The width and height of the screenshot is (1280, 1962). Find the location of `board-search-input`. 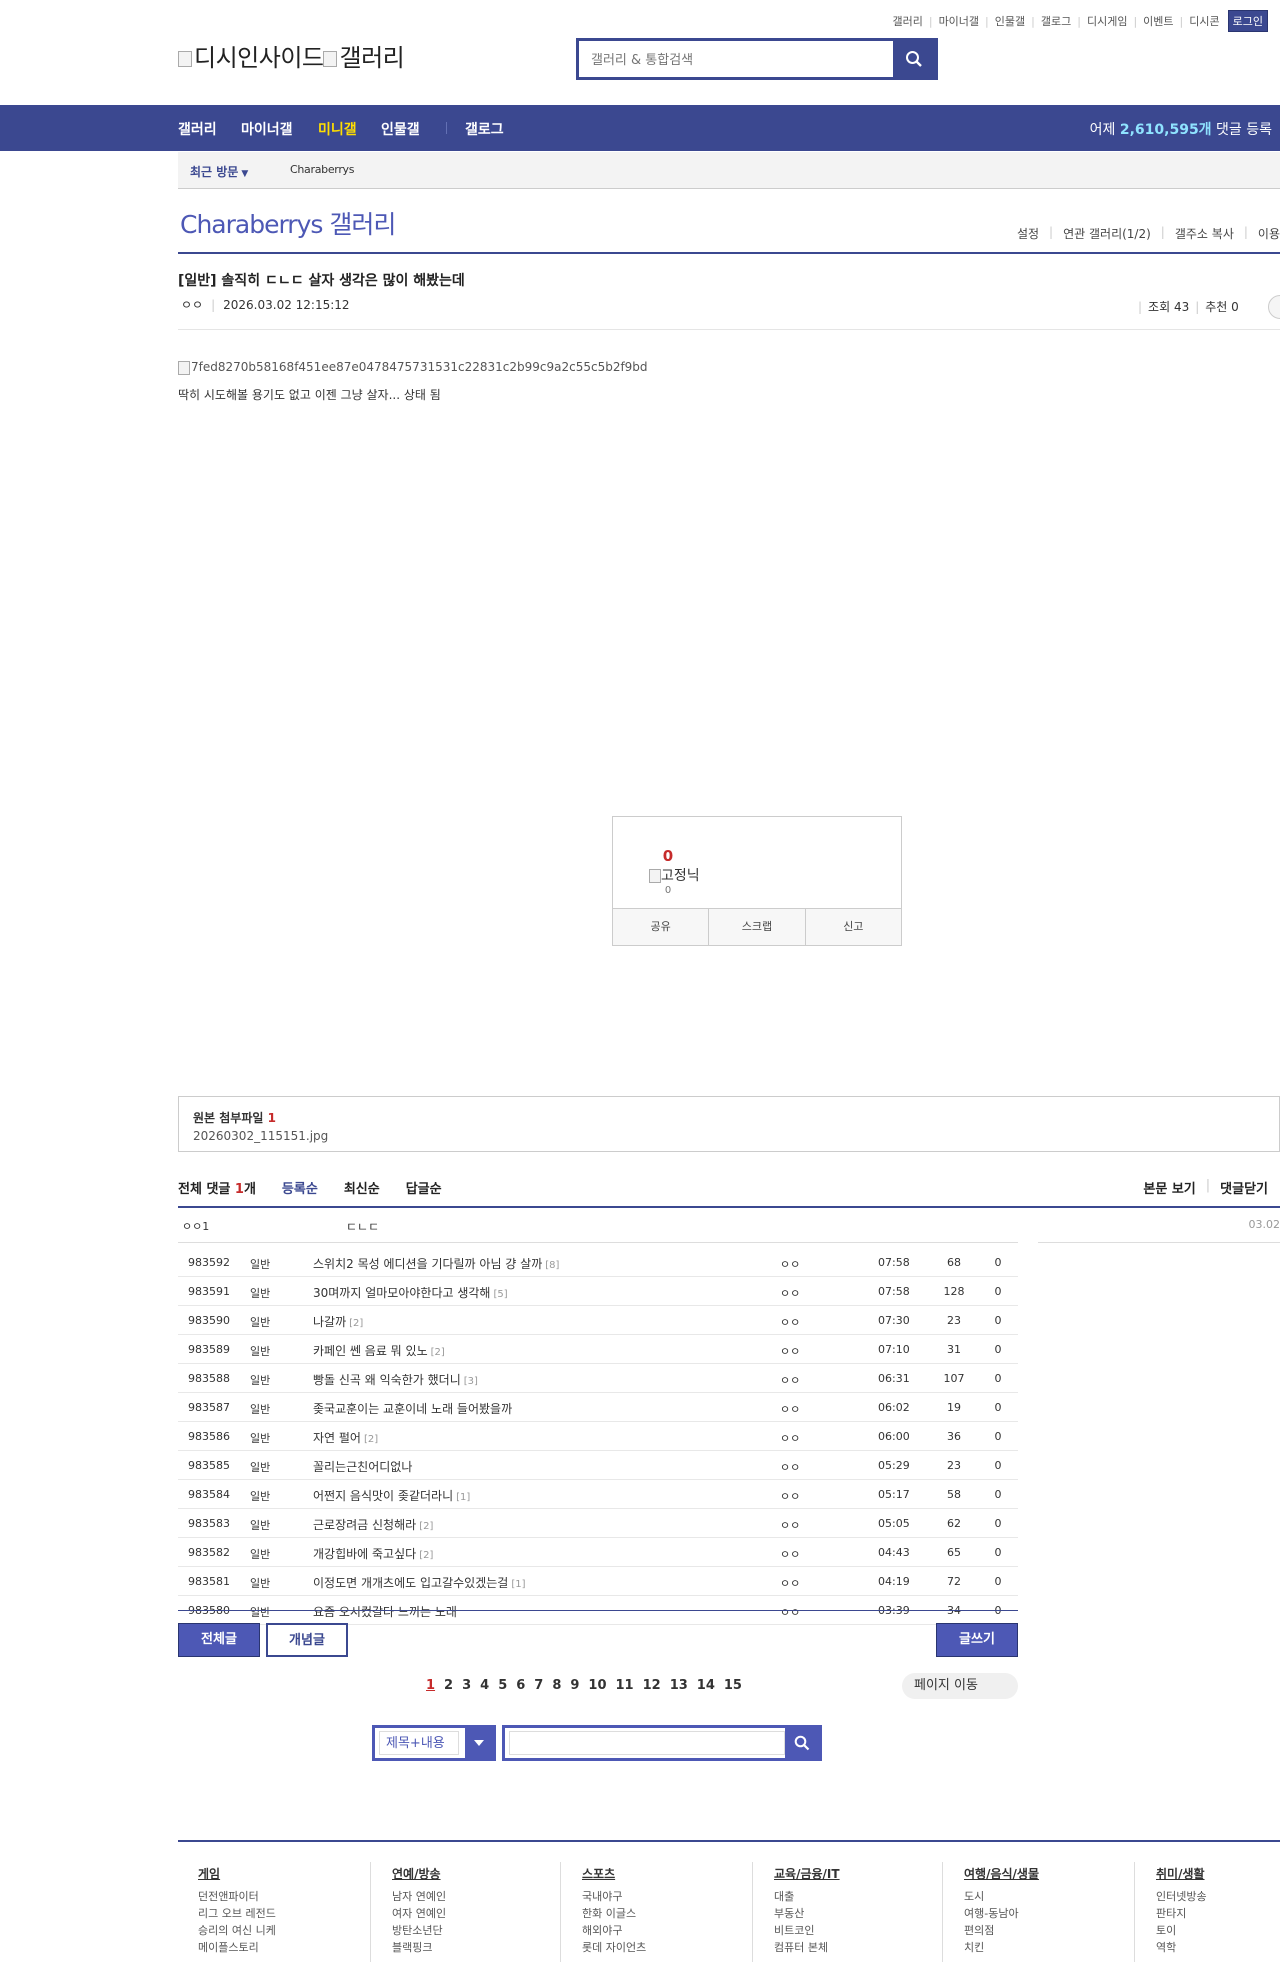

board-search-input is located at coordinates (647, 1743).